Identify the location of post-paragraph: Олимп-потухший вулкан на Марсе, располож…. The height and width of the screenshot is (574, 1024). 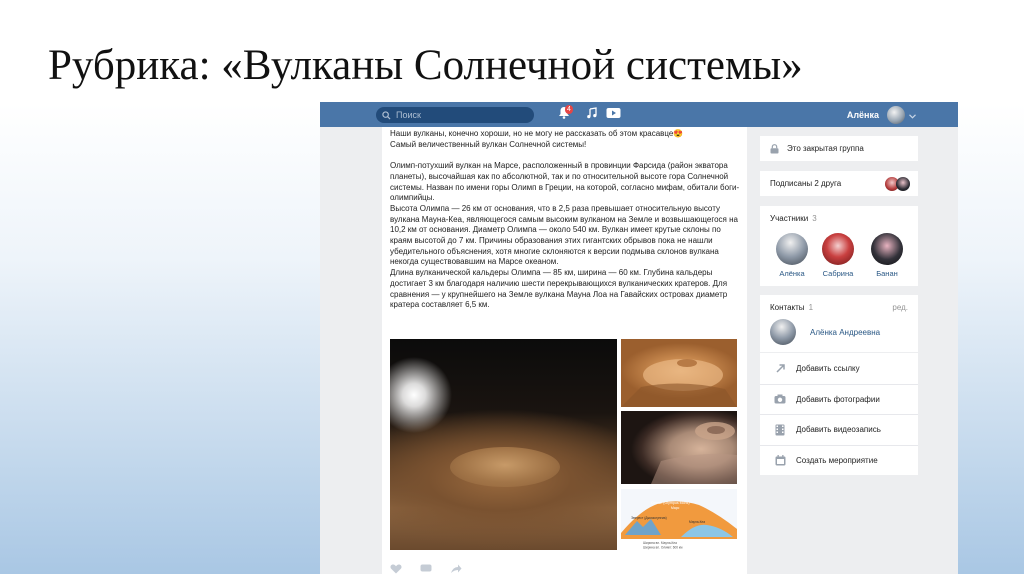
(565, 182).